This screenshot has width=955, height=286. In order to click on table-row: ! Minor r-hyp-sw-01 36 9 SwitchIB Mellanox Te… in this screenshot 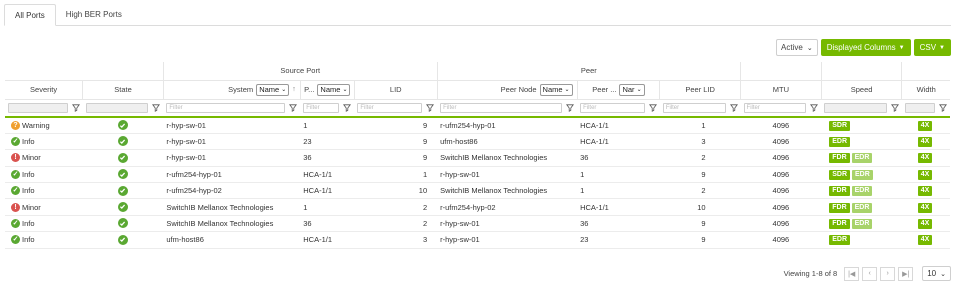, I will do `click(477, 158)`.